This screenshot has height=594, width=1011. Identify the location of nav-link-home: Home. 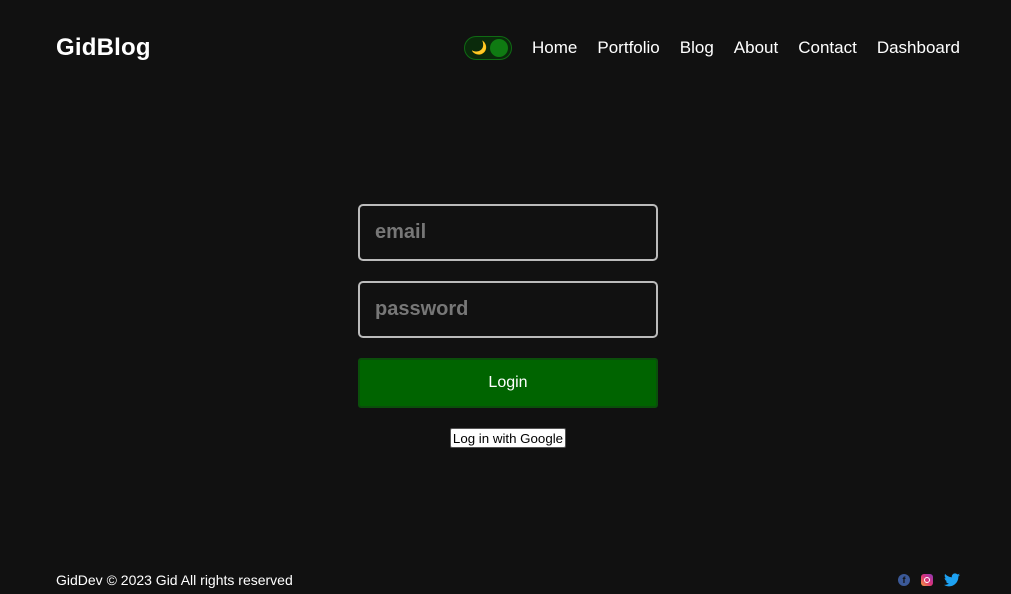
(554, 48).